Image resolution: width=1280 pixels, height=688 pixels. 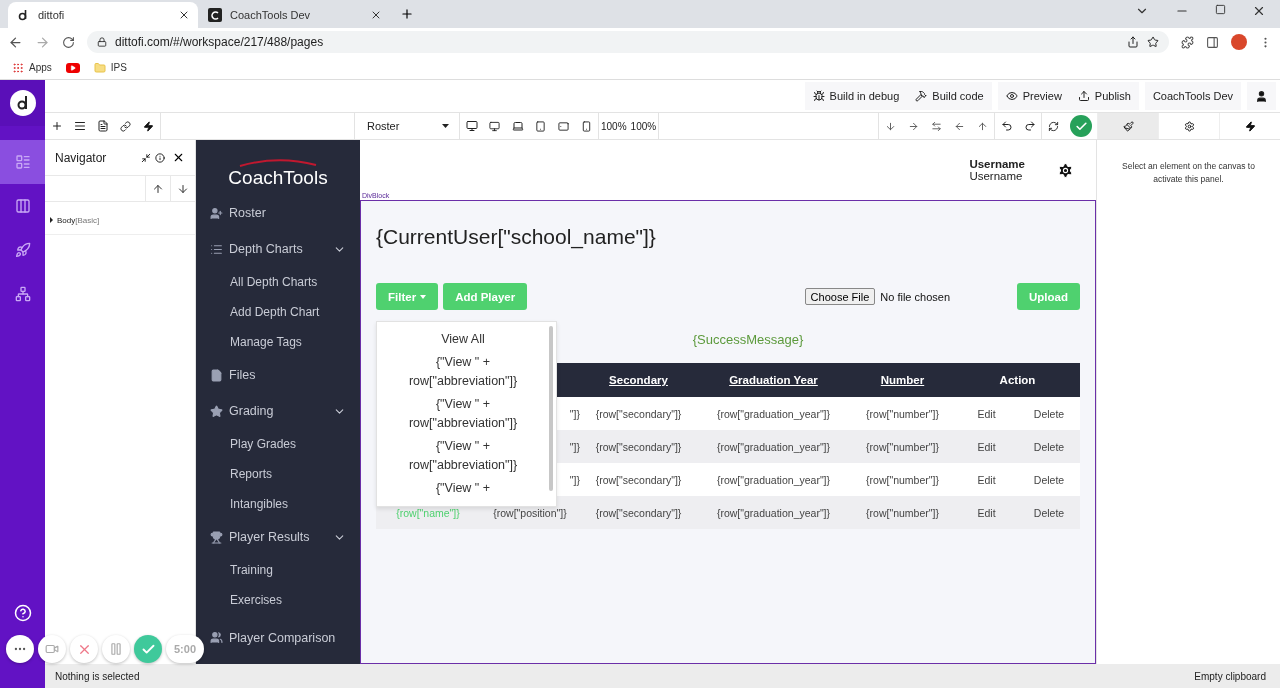 What do you see at coordinates (285, 637) in the screenshot?
I see `sidebar-item: Player Comparison` at bounding box center [285, 637].